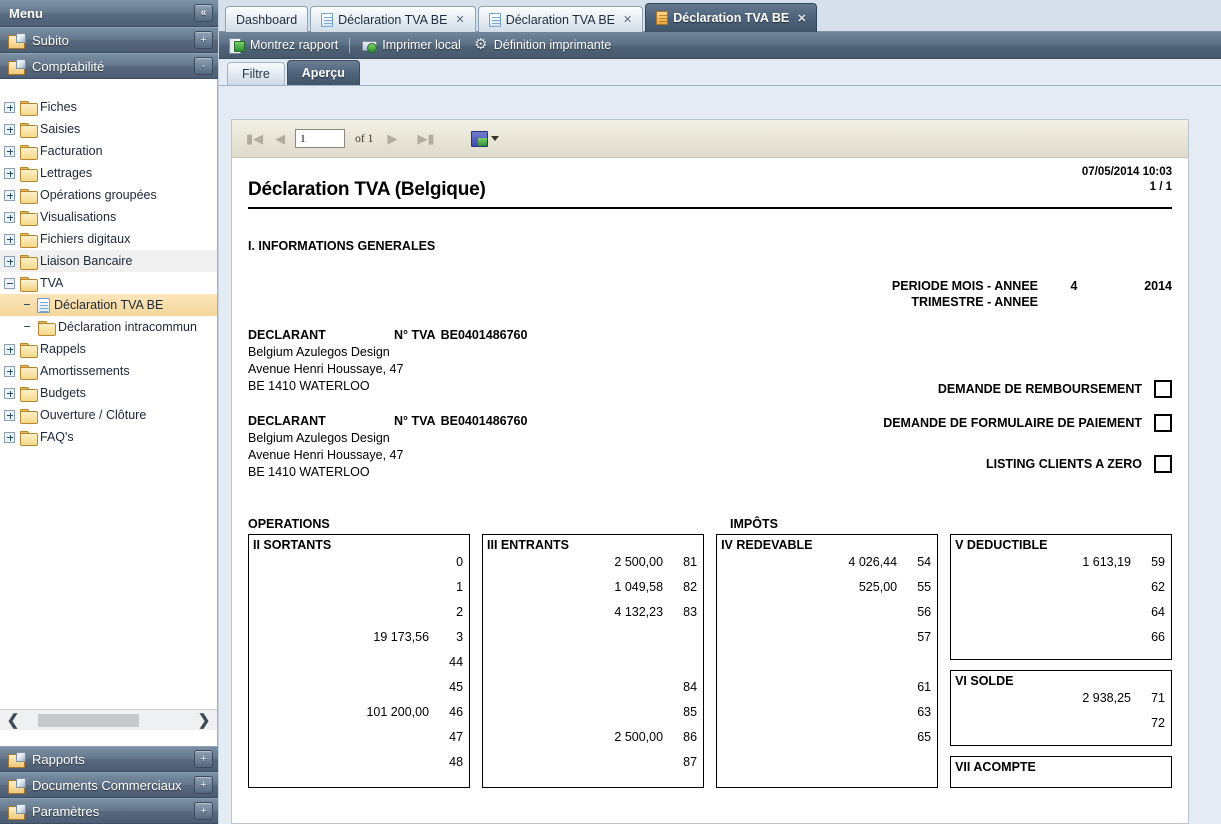 This screenshot has height=824, width=1221. I want to click on box-row: 65, so click(826, 742).